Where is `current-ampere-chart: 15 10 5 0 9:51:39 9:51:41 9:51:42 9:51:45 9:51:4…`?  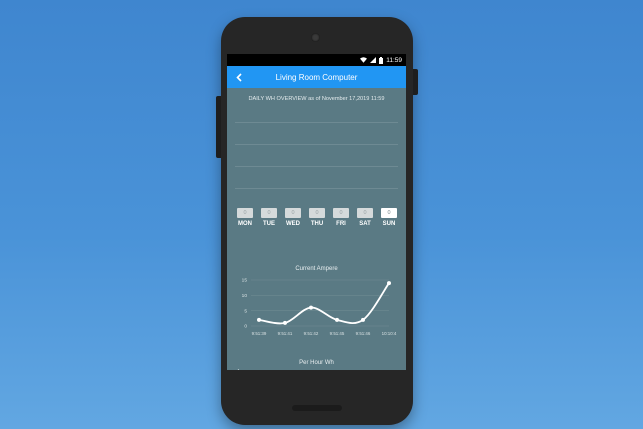 current-ampere-chart: 15 10 5 0 9:51:39 9:51:41 9:51:42 9:51:45 9:51:4… is located at coordinates (317, 324).